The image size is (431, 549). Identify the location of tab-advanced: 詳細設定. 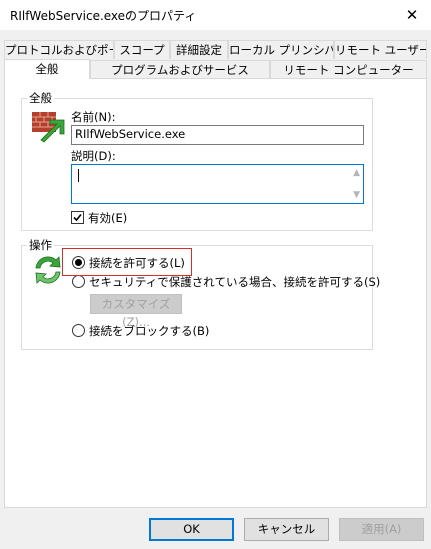
(199, 49).